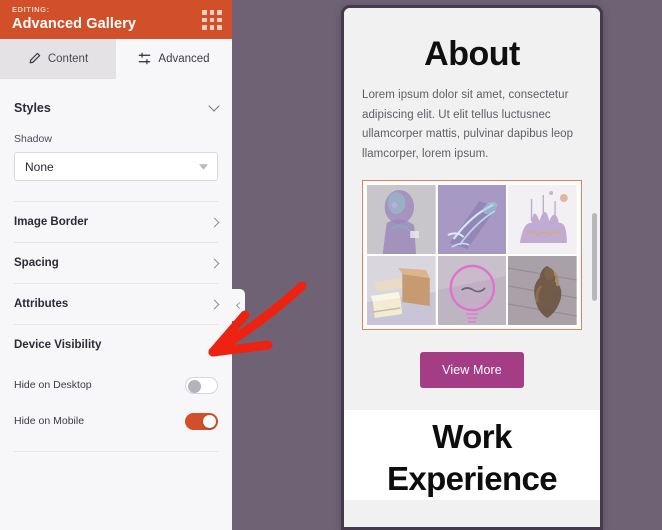  What do you see at coordinates (116, 385) in the screenshot?
I see `toggle-row-hide-on-desktop: Hide on Desktop` at bounding box center [116, 385].